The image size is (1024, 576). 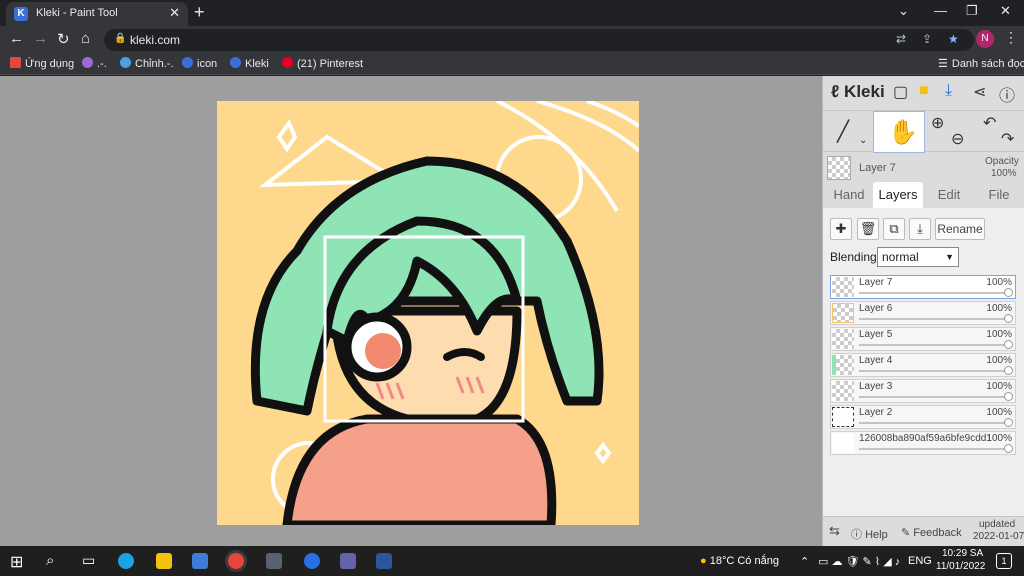 What do you see at coordinates (859, 561) in the screenshot?
I see `tray-icons: ▭ ☁ 🛡 ✎ ⌇ ◢ ♪` at bounding box center [859, 561].